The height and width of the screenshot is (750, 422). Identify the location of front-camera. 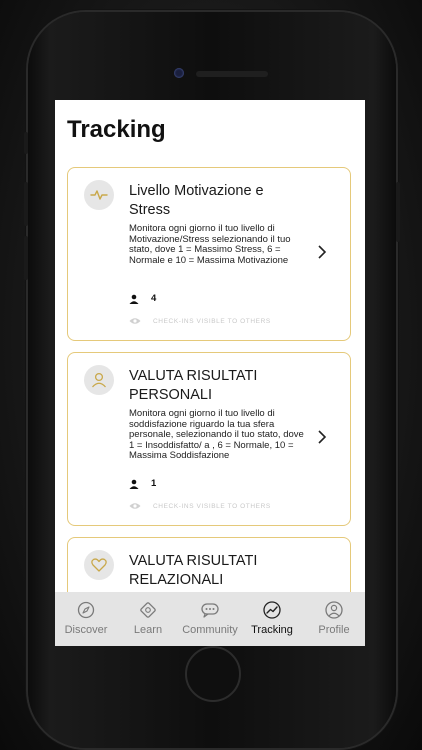
(179, 73).